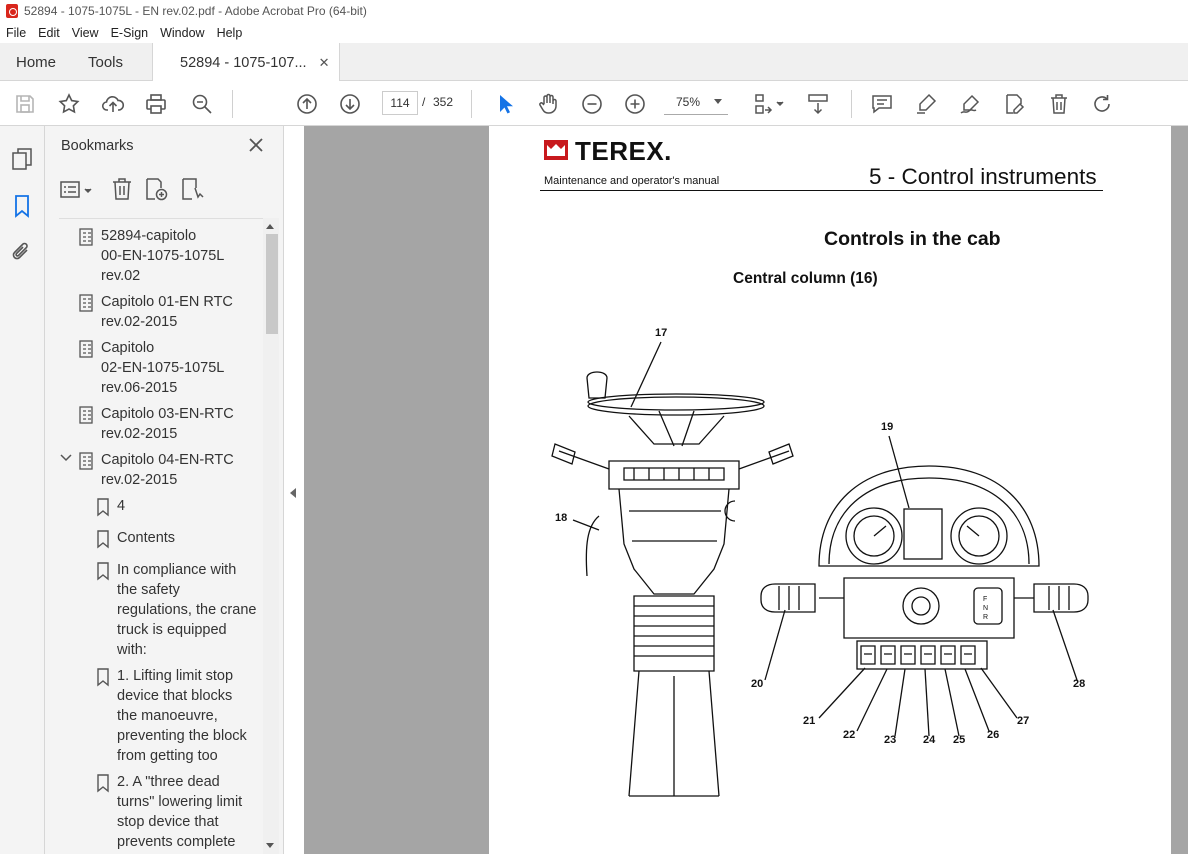  What do you see at coordinates (985, 608) in the screenshot?
I see `gear-letter-n: N` at bounding box center [985, 608].